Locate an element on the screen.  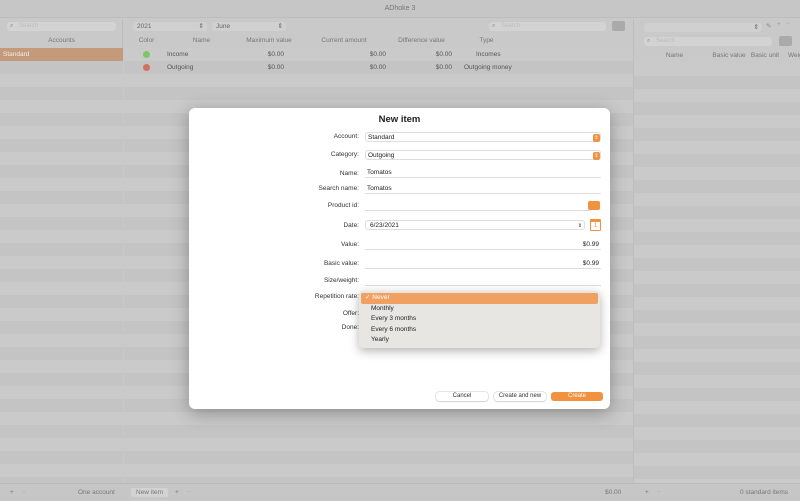
row-type: Incomes is located at coordinates (488, 54).